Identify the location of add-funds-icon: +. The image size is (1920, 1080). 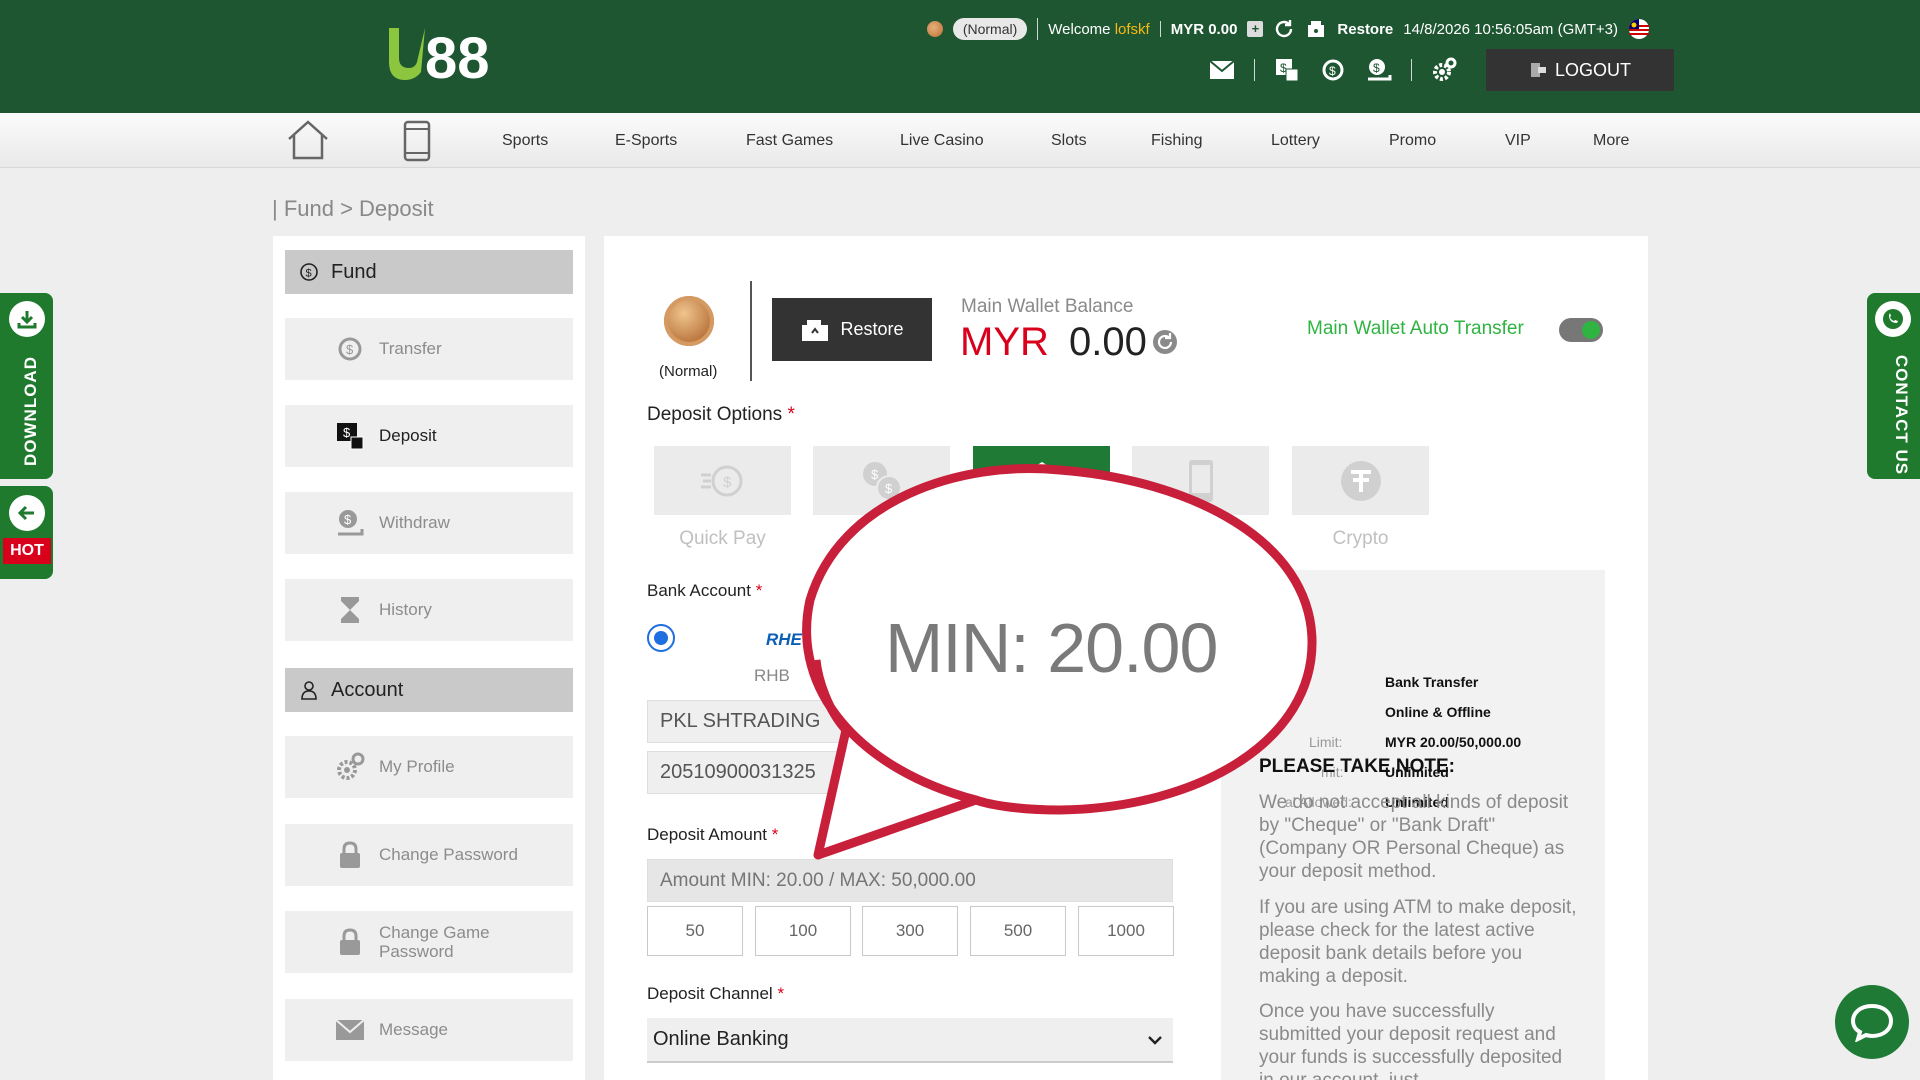
(1255, 29).